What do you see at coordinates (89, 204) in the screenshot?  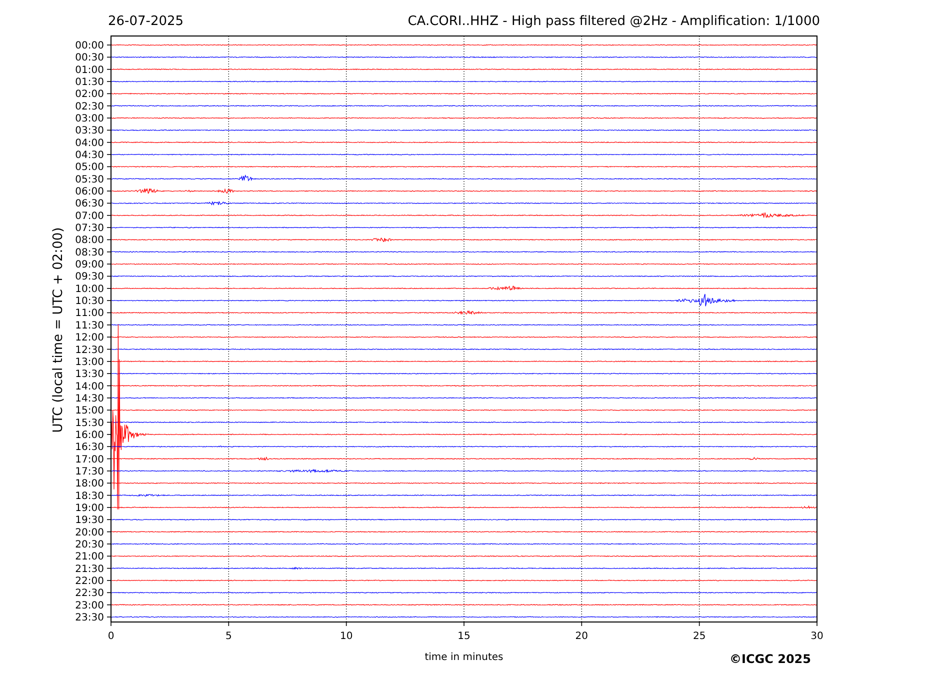 I see `y-tick-label: 06:30` at bounding box center [89, 204].